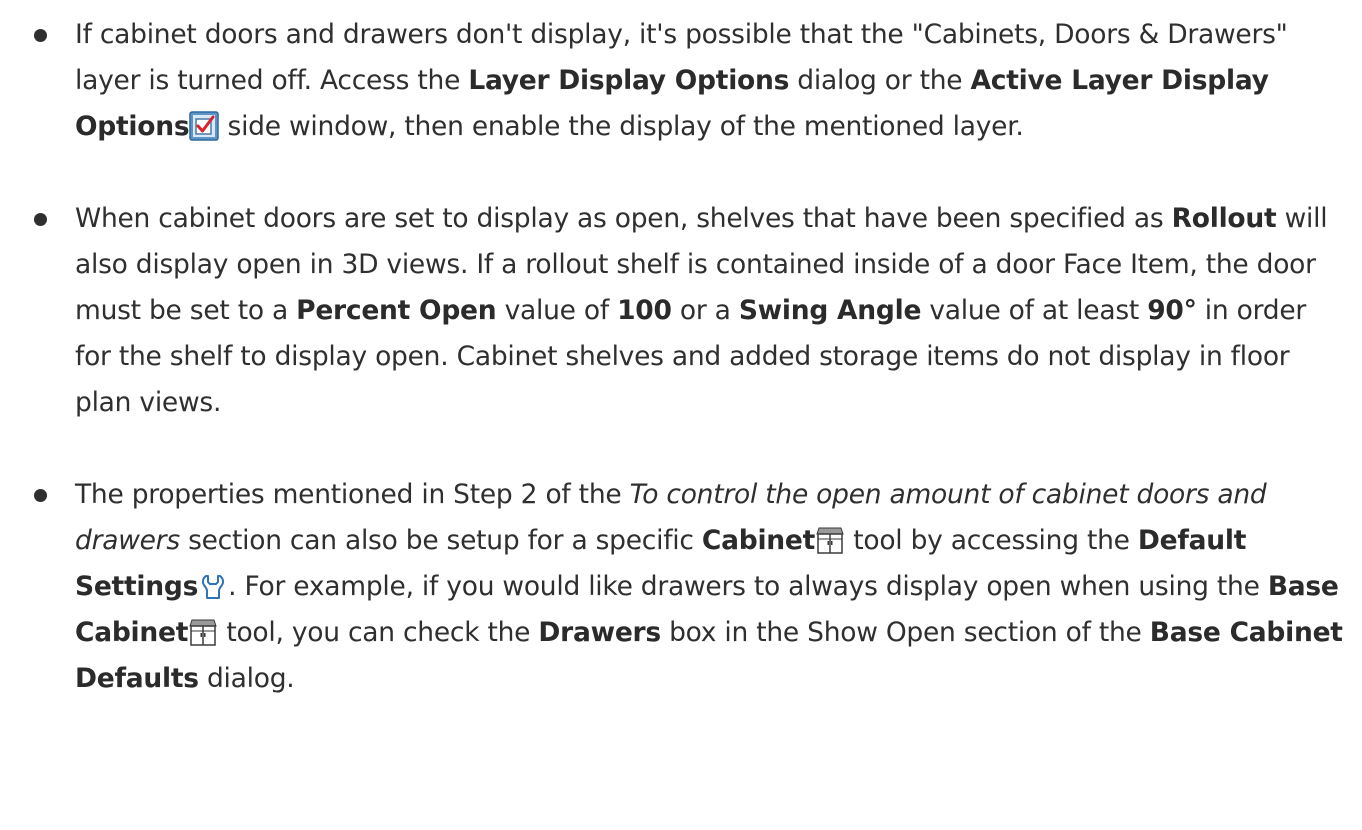 The height and width of the screenshot is (830, 1362). What do you see at coordinates (644, 310) in the screenshot?
I see `percent-value: 100` at bounding box center [644, 310].